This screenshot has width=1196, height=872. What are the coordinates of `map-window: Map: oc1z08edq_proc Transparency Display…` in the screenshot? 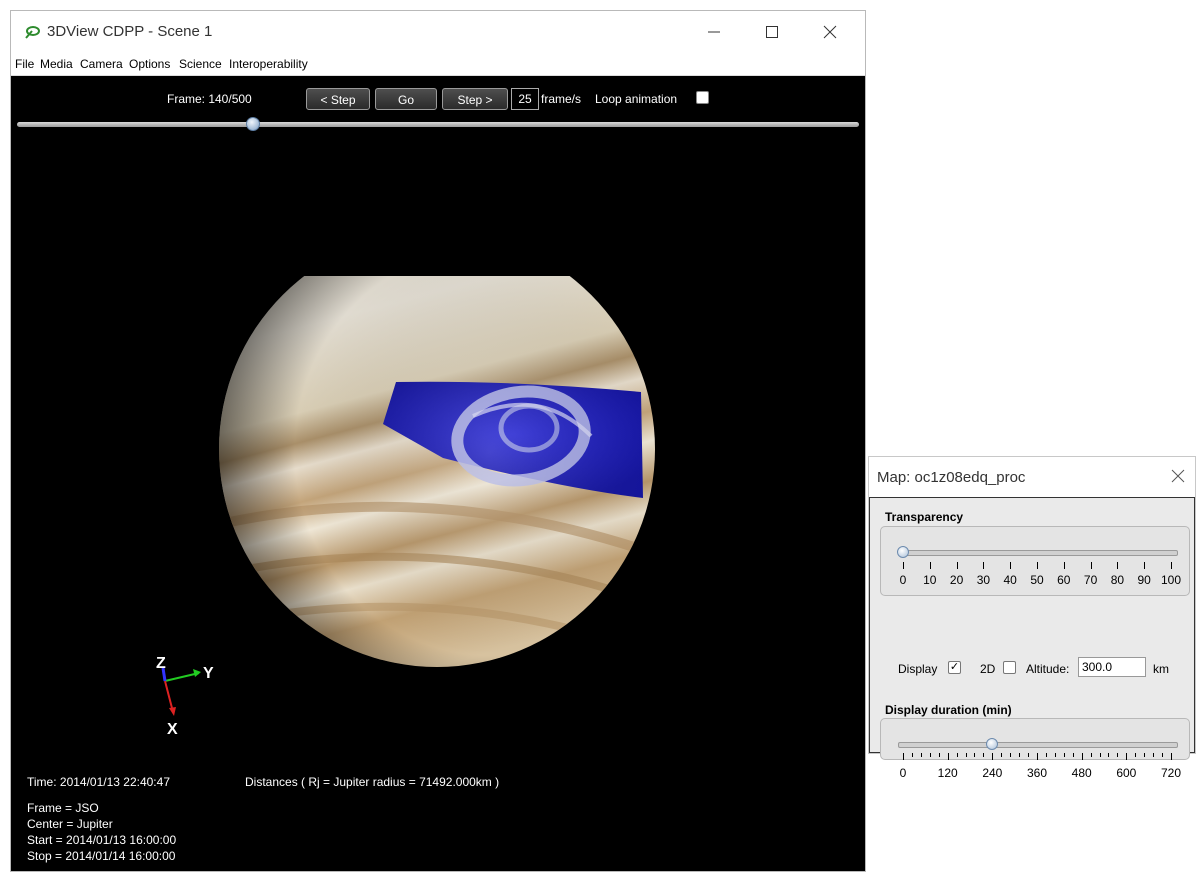 It's located at (1032, 618).